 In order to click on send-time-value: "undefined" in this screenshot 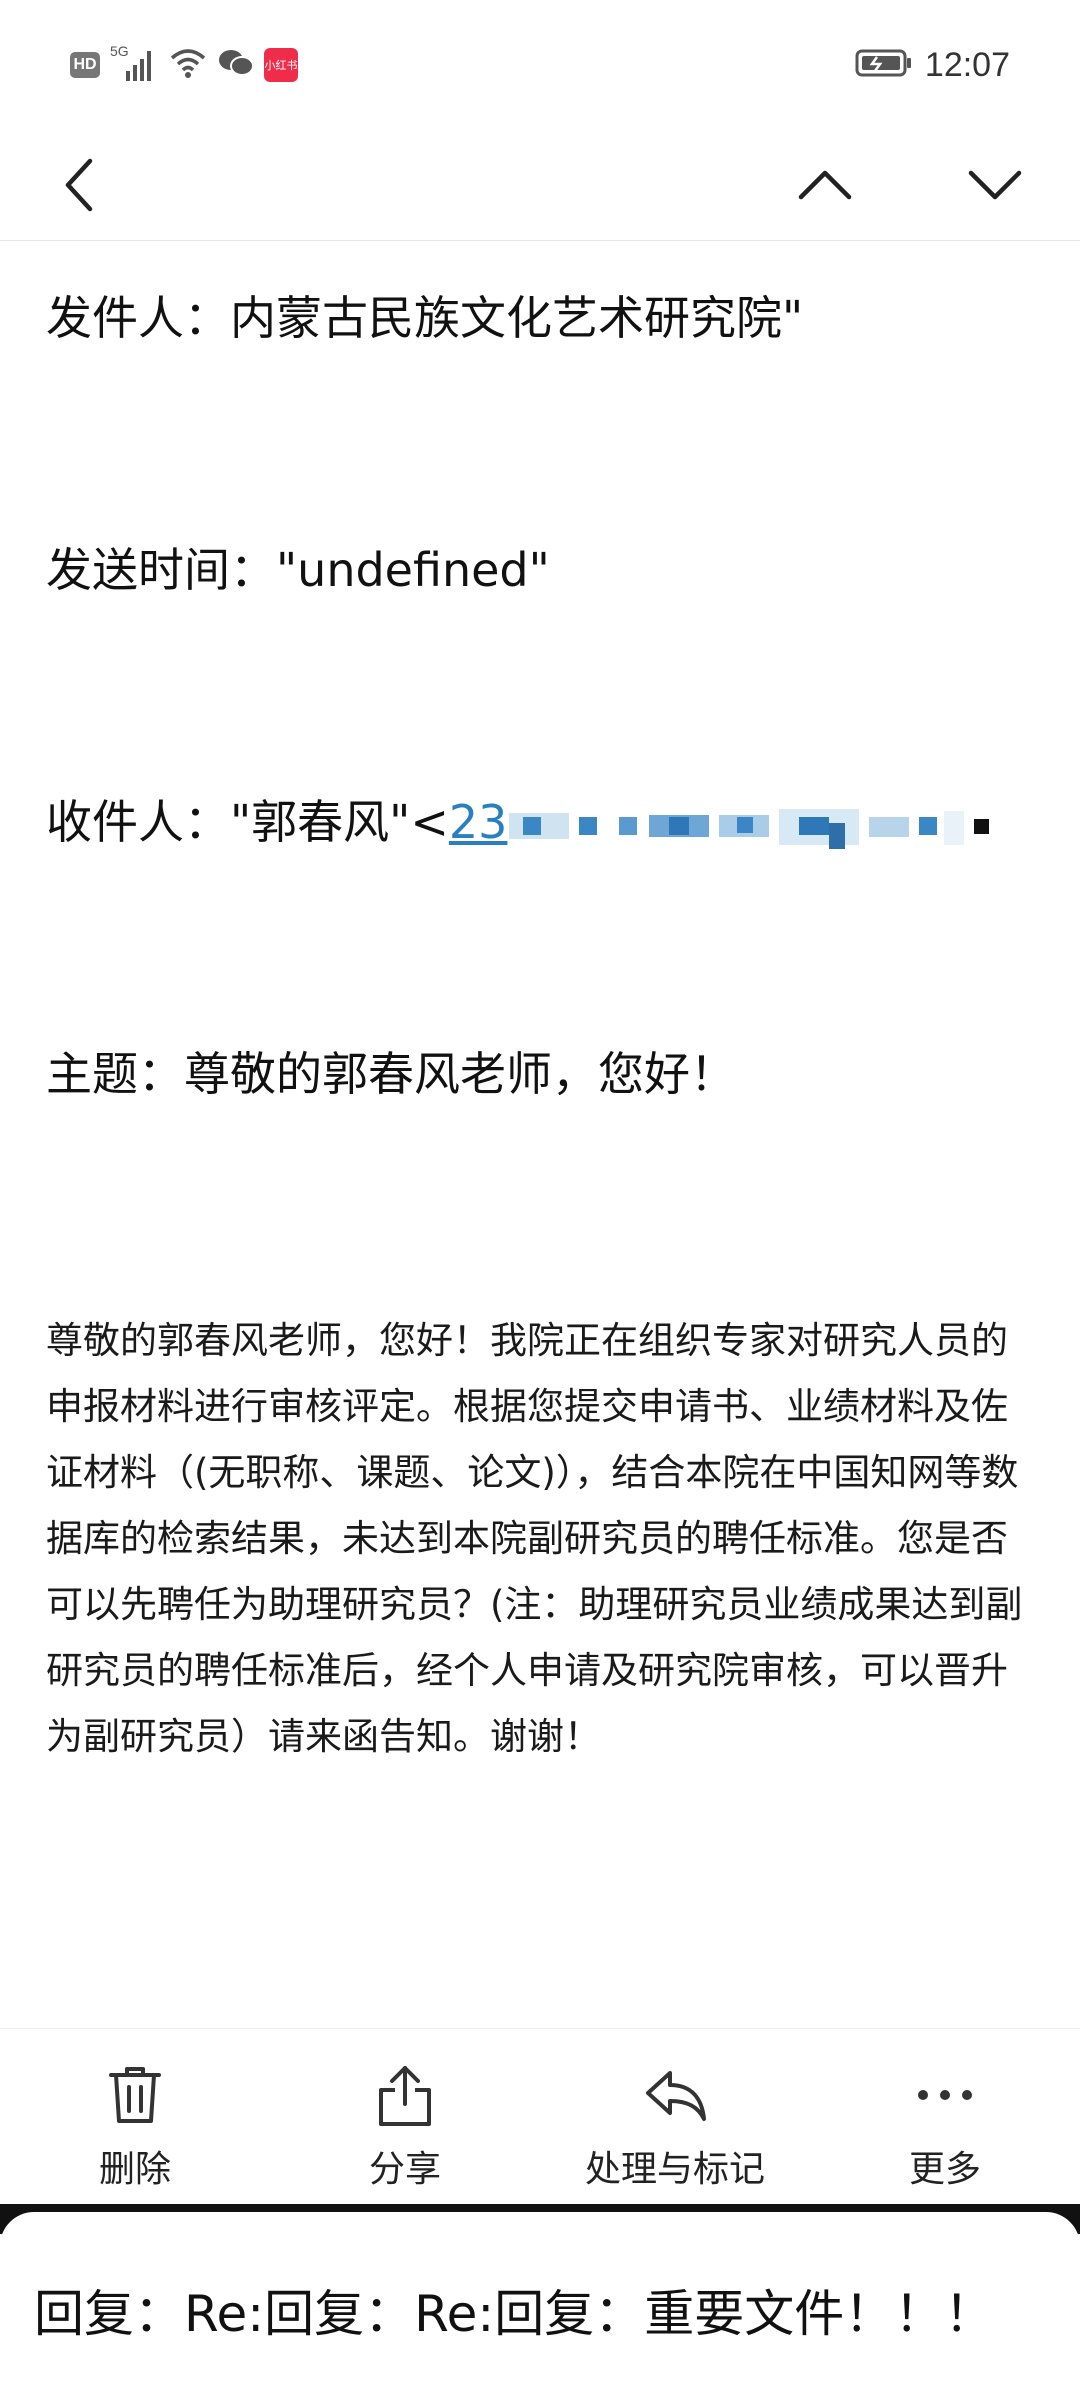, I will do `click(413, 570)`.